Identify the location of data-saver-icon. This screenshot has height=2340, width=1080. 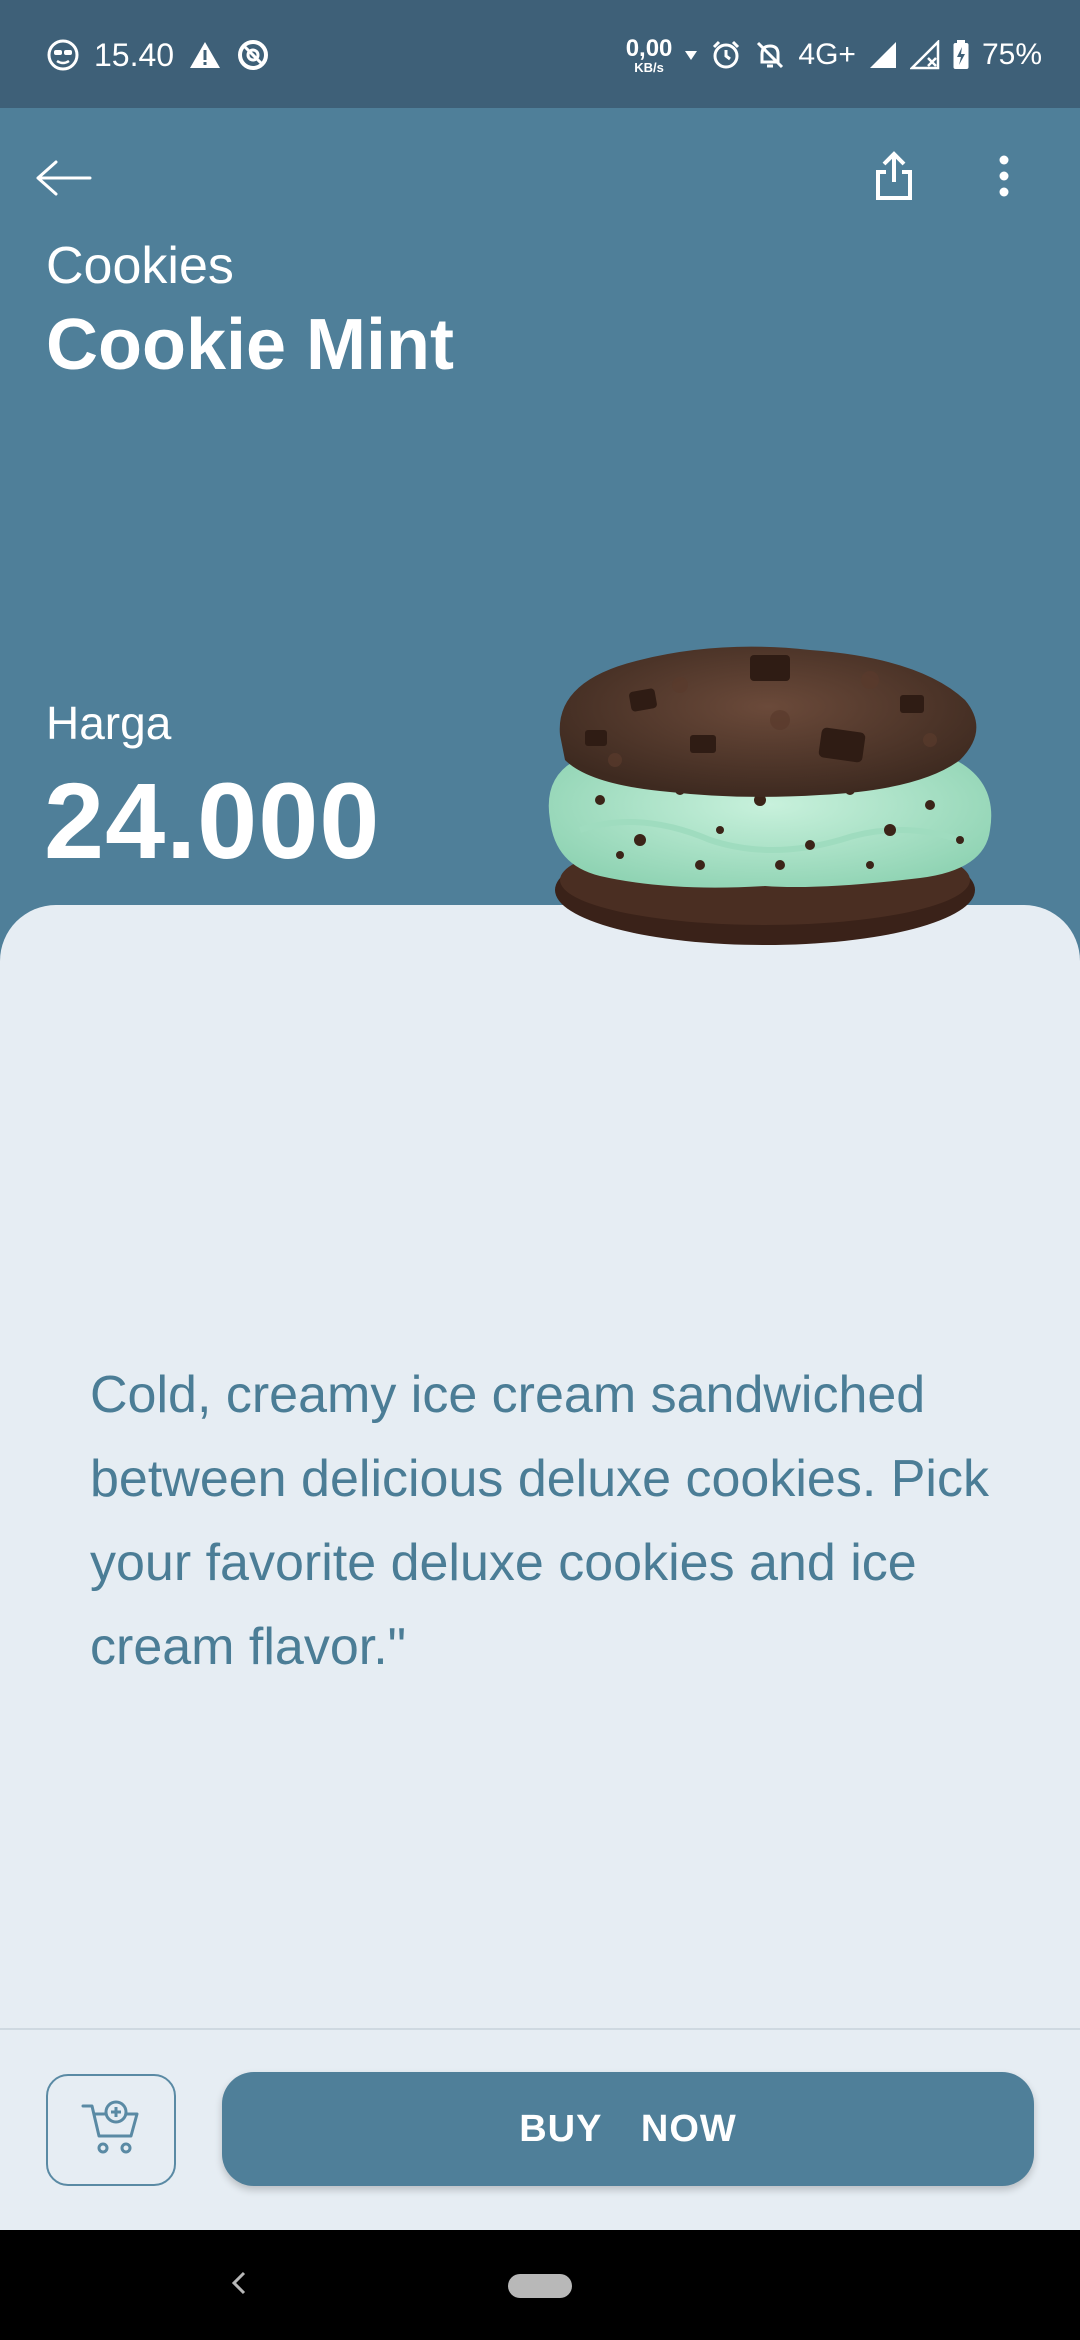
(253, 55).